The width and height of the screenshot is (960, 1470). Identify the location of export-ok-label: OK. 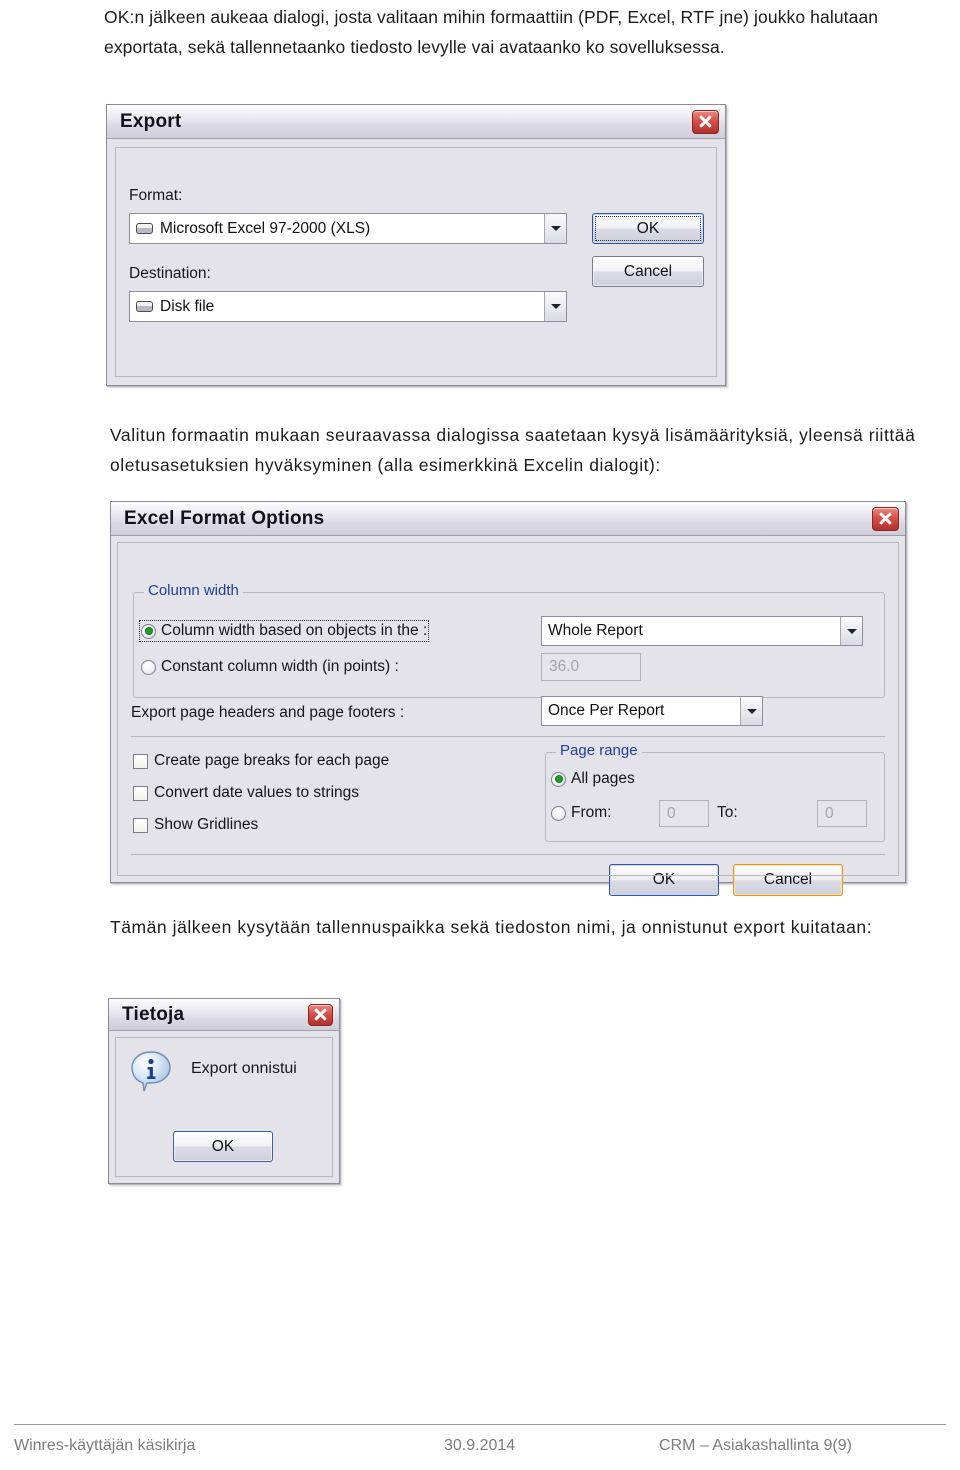
(648, 228).